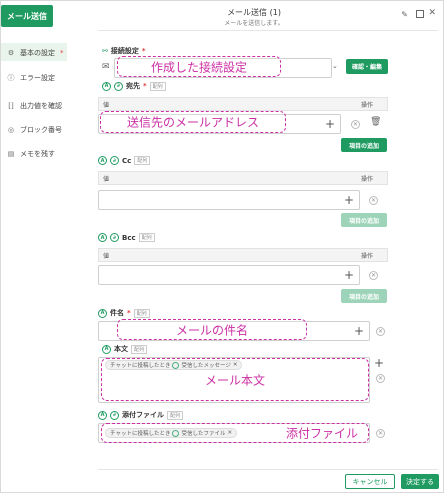  I want to click on mail-icon: ✉, so click(106, 67).